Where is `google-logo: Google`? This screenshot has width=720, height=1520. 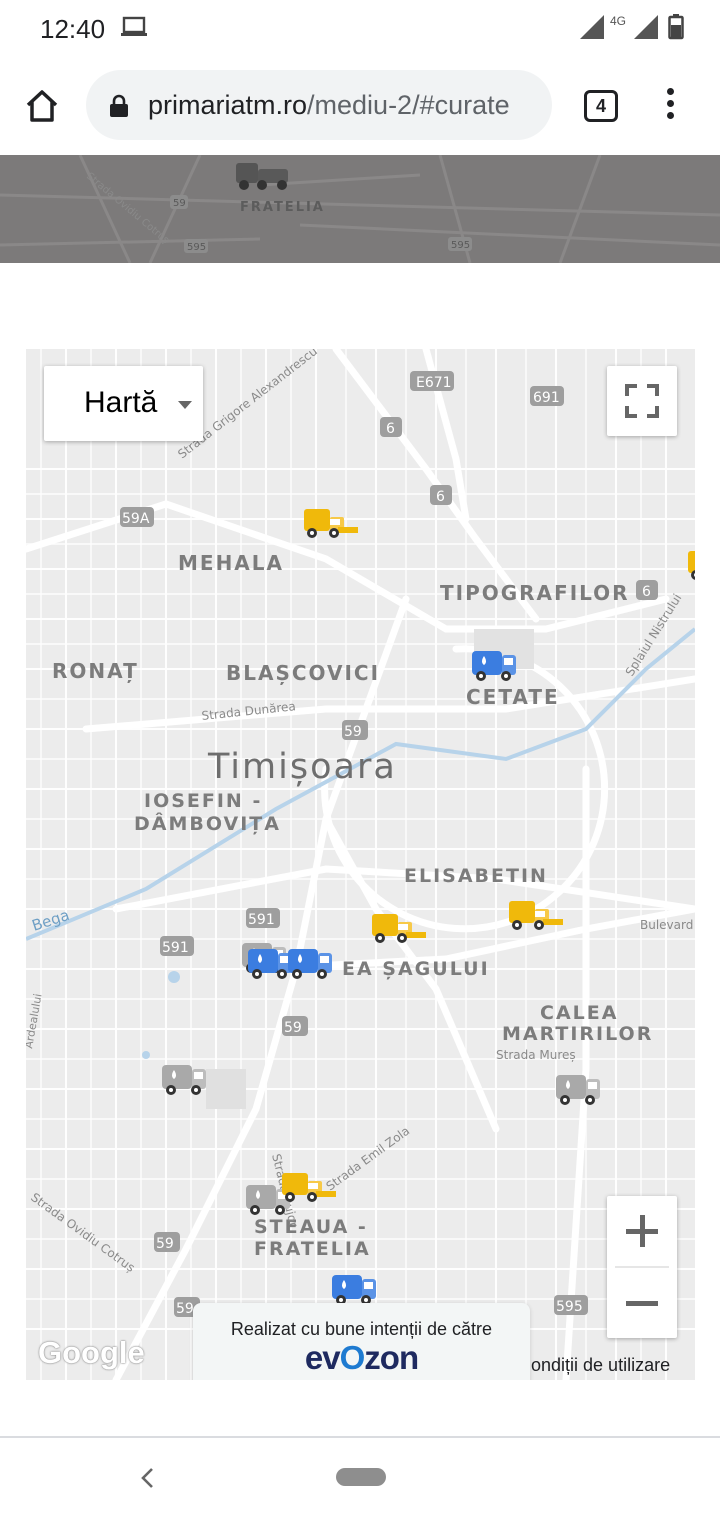 google-logo: Google is located at coordinates (91, 1352).